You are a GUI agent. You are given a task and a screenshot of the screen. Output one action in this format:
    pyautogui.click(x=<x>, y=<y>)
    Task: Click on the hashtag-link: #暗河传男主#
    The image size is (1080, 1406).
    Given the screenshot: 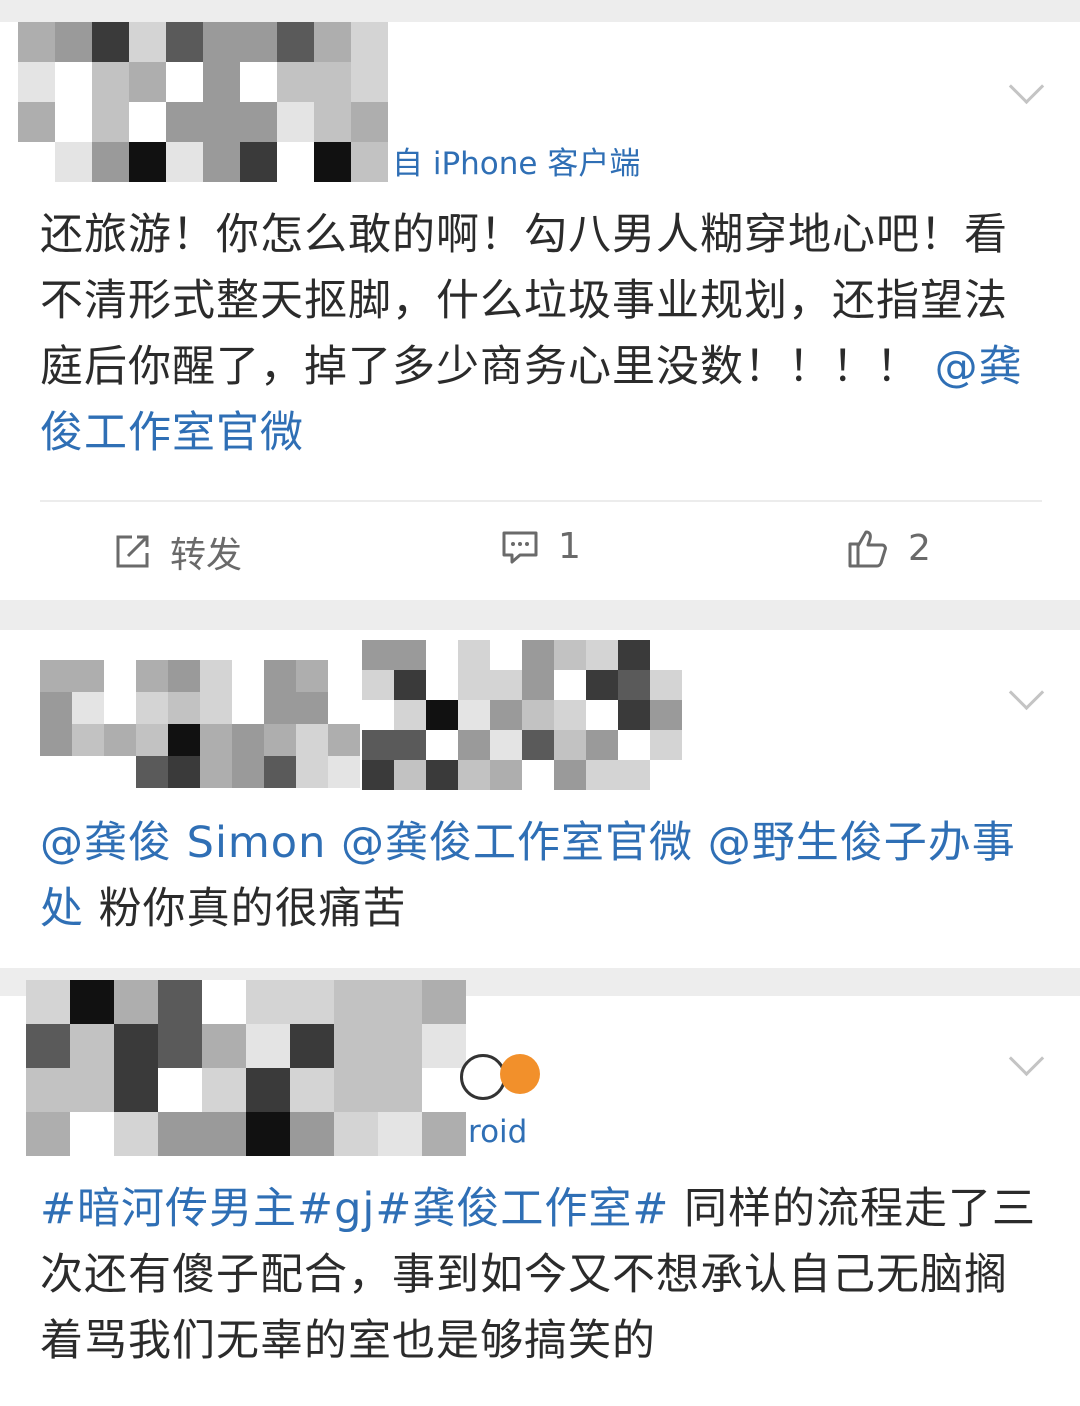 What is the action you would take?
    pyautogui.click(x=187, y=1209)
    